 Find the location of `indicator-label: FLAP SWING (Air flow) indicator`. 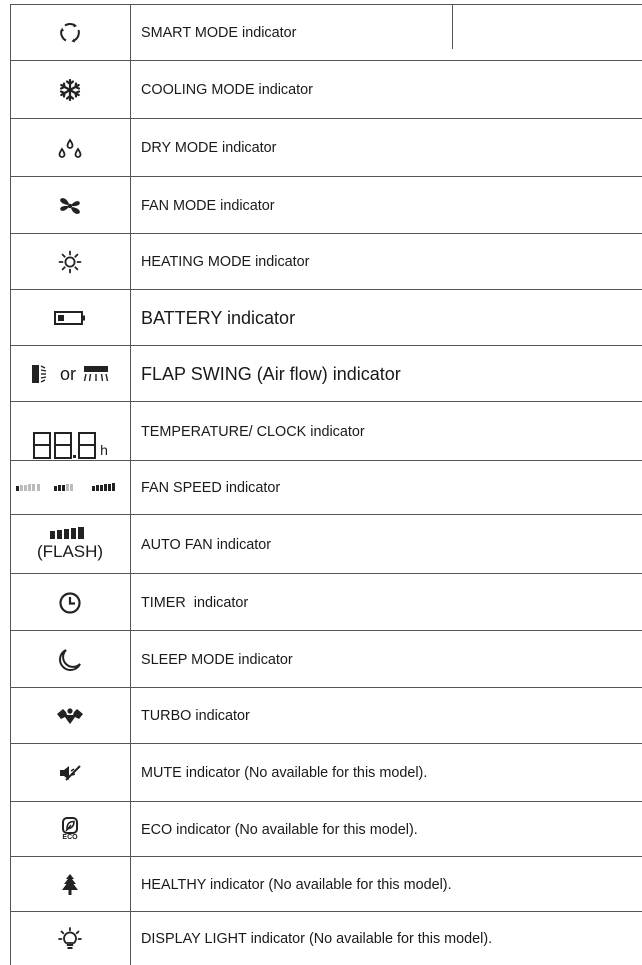

indicator-label: FLAP SWING (Air flow) indicator is located at coordinates (271, 373).